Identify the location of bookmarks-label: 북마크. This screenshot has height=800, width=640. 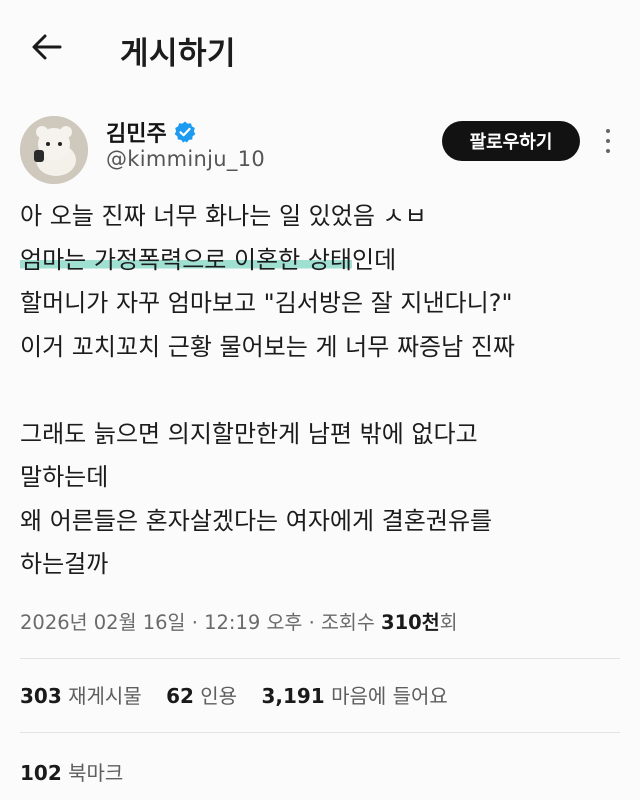
(96, 773).